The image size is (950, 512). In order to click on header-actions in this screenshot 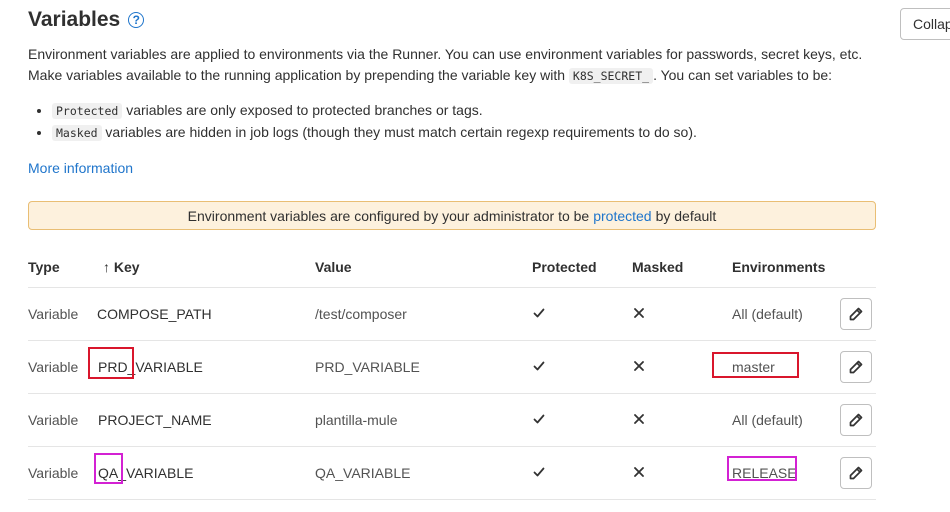, I will do `click(858, 267)`.